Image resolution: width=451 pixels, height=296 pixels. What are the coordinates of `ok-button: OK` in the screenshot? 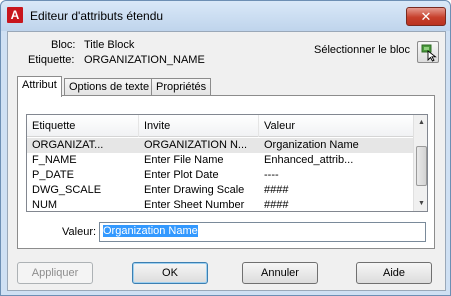 It's located at (170, 273).